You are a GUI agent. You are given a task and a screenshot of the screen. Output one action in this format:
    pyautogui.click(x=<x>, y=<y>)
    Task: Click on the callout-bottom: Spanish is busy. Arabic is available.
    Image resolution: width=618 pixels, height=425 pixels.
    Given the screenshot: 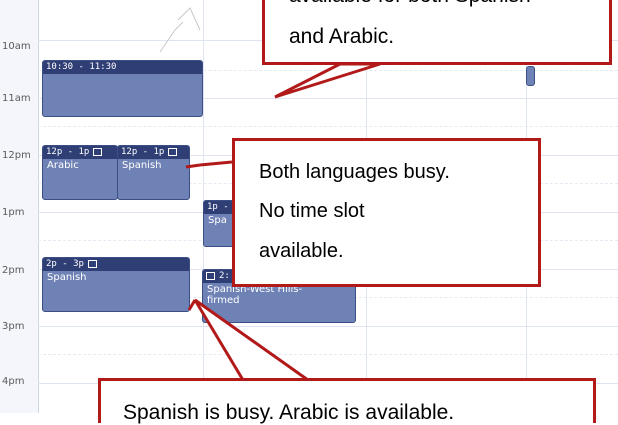 What is the action you would take?
    pyautogui.click(x=347, y=401)
    